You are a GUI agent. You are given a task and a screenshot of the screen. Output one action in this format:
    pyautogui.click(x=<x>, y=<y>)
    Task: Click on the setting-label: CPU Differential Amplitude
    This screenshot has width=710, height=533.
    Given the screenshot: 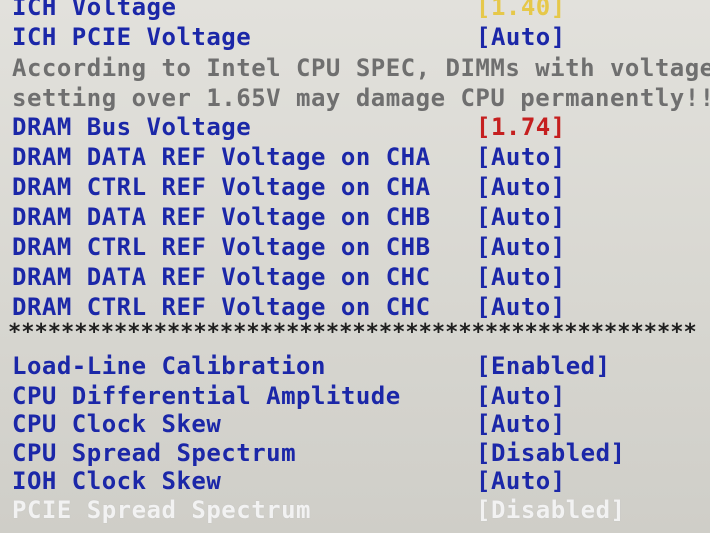 What is the action you would take?
    pyautogui.click(x=206, y=396)
    